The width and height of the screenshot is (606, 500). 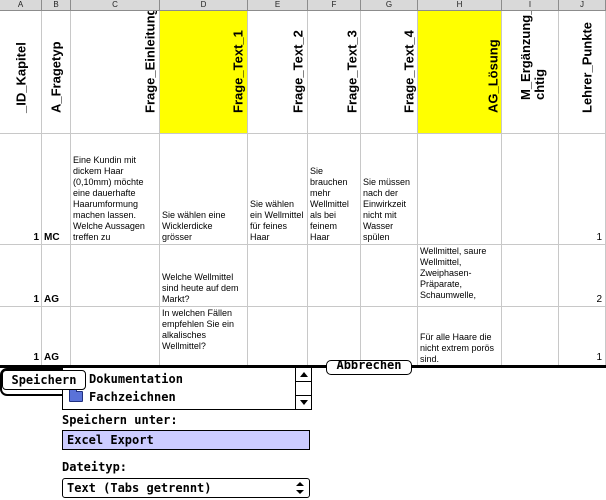 I want to click on header-lehrer-punkte: Lehrer_Punkte, so click(x=582, y=72).